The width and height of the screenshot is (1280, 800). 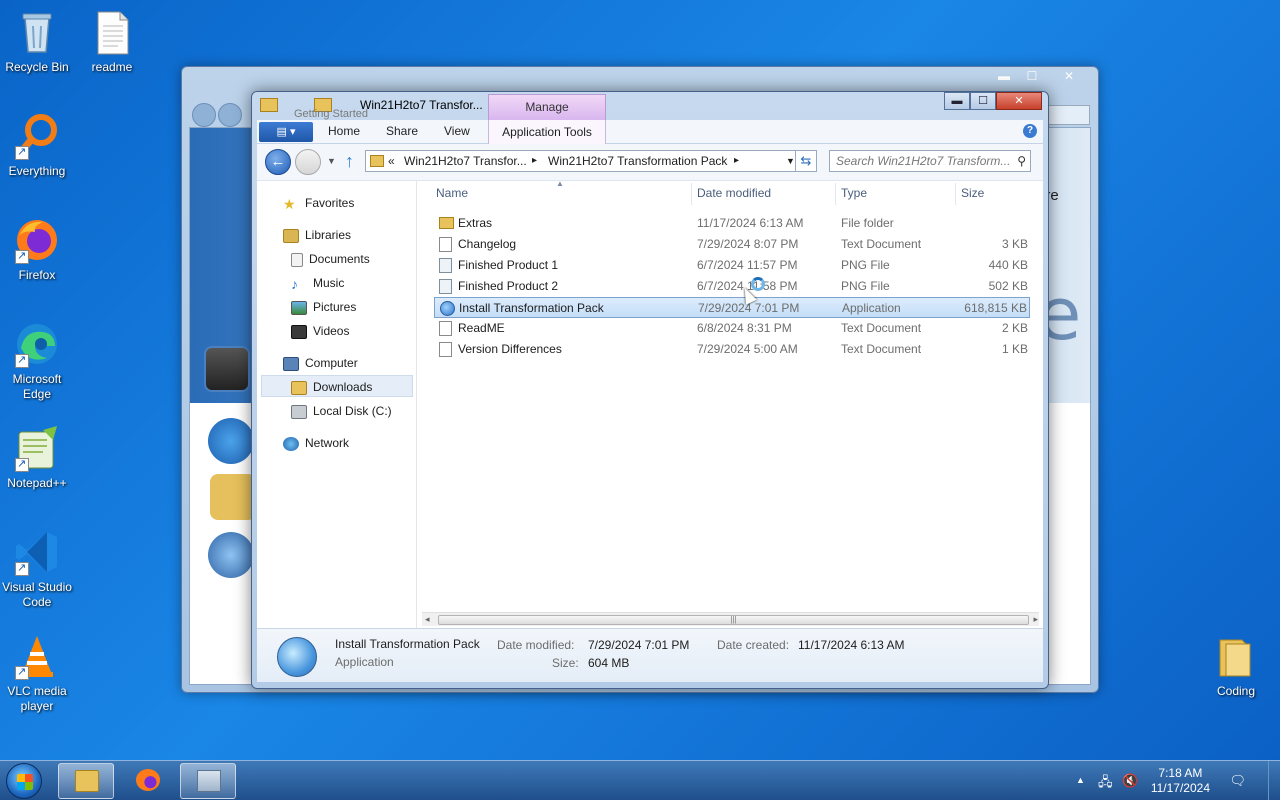 I want to click on show-hidden-icons-button: ▲, so click(x=1080, y=780).